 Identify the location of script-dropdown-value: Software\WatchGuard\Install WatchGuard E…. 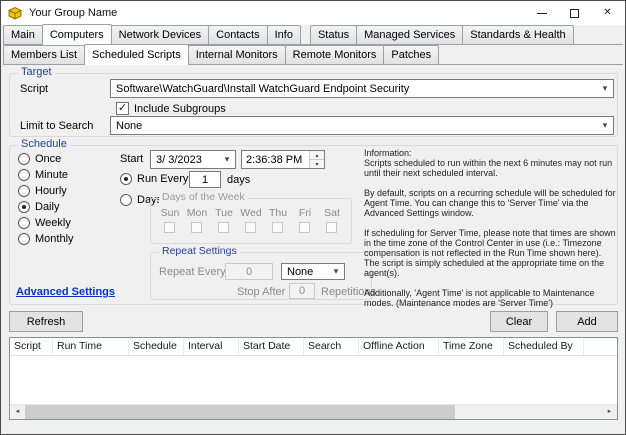
(263, 88).